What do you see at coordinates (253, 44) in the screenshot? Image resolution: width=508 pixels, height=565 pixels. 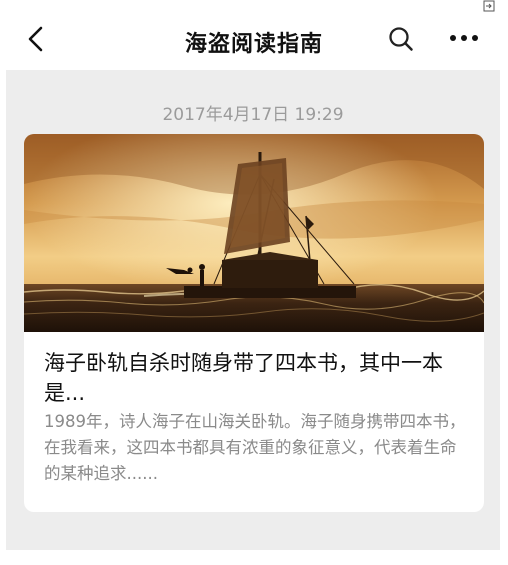 I see `page-title: 海盗阅读指南` at bounding box center [253, 44].